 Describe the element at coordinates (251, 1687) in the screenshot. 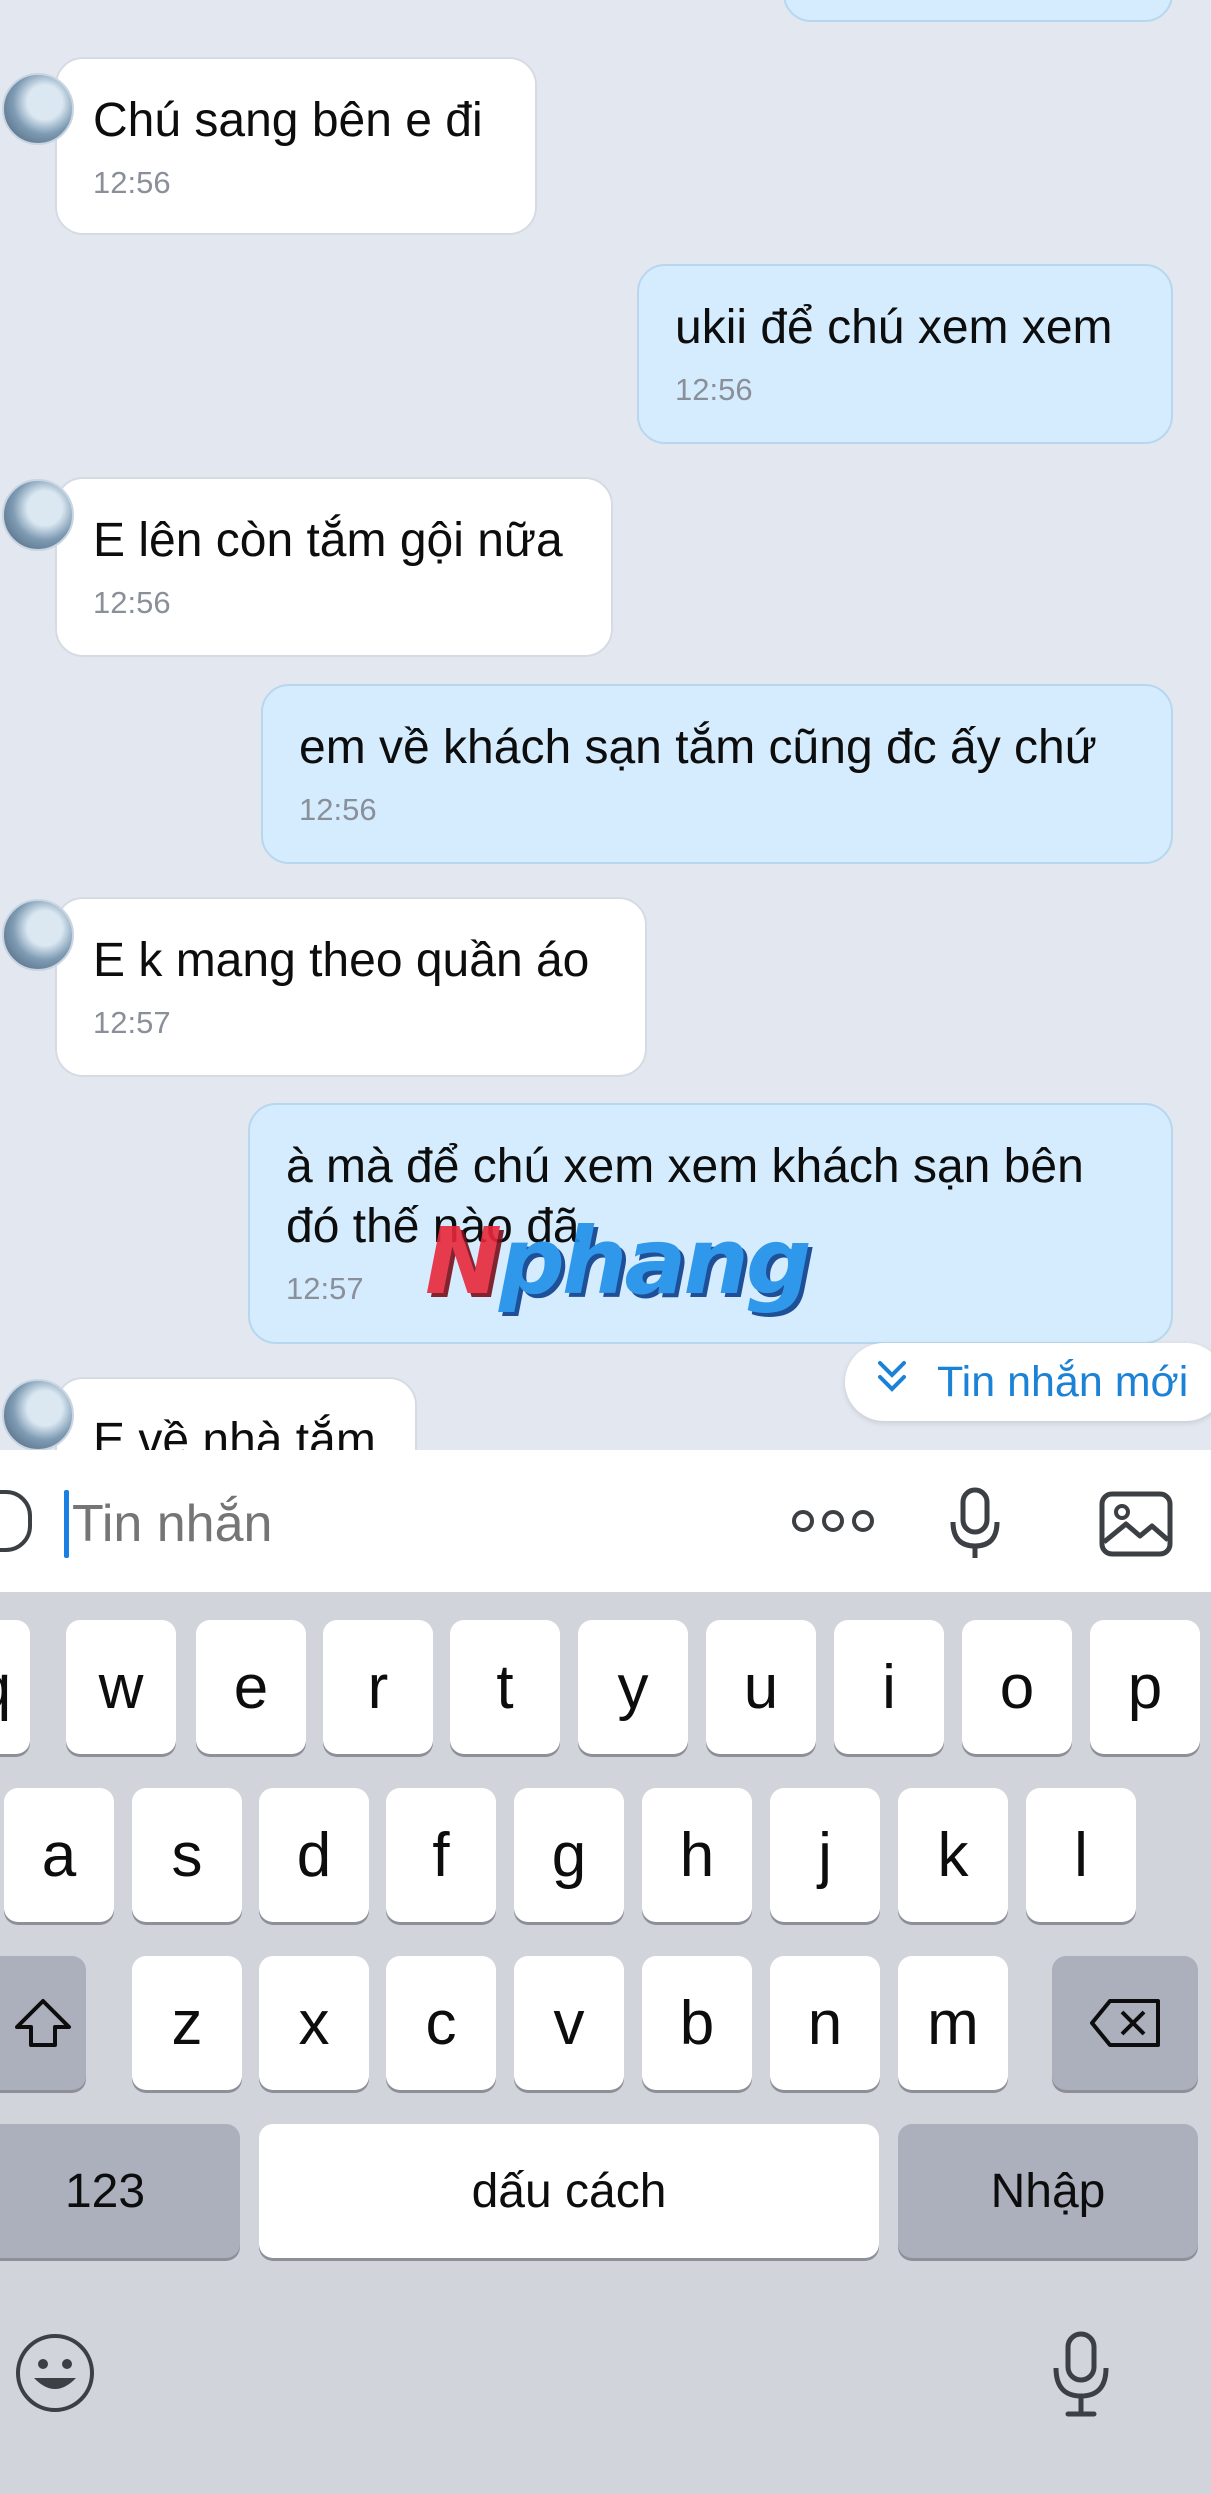

I see `key-e: e` at that location.